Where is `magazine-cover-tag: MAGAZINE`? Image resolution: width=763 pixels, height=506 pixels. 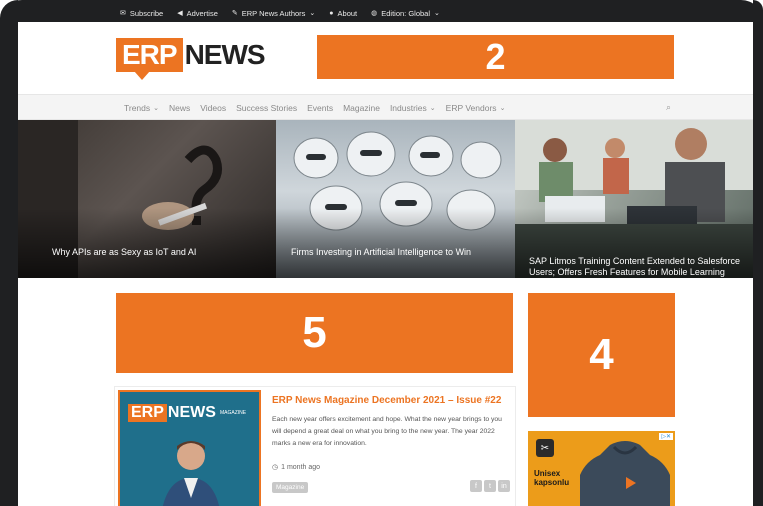 magazine-cover-tag: MAGAZINE is located at coordinates (233, 413).